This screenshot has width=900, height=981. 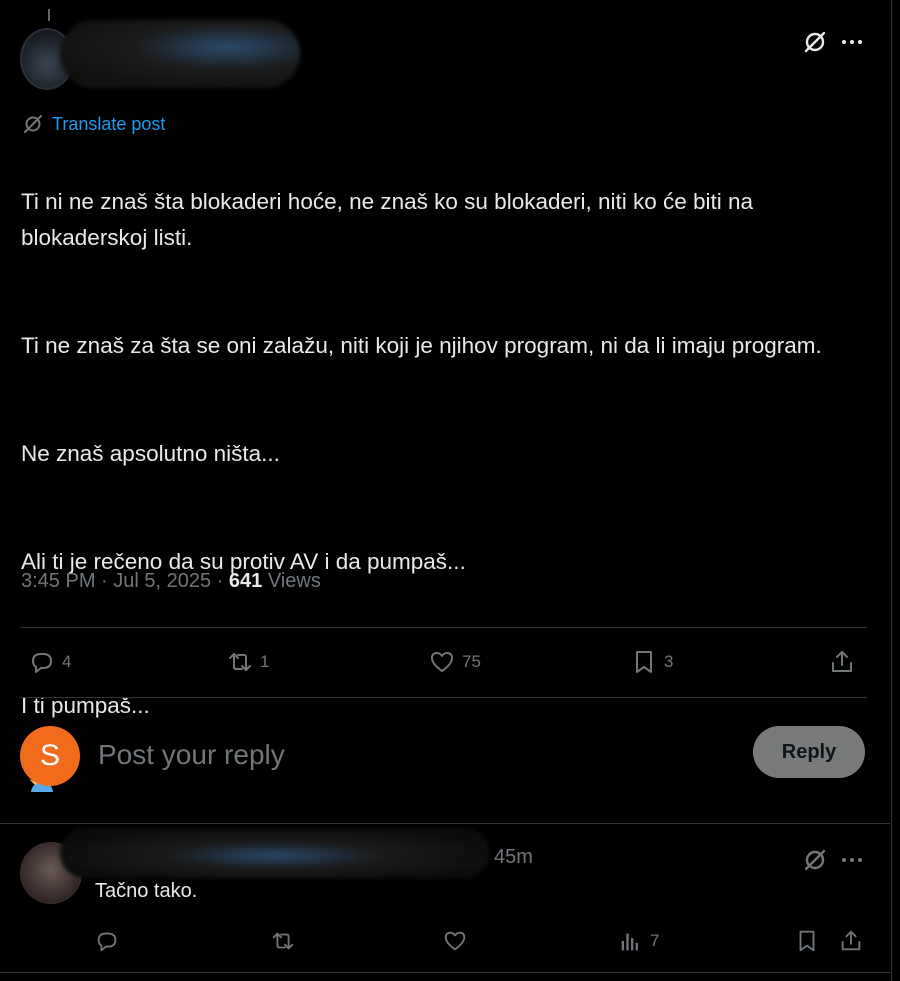 I want to click on reply-composer: S Reply, so click(x=442, y=754).